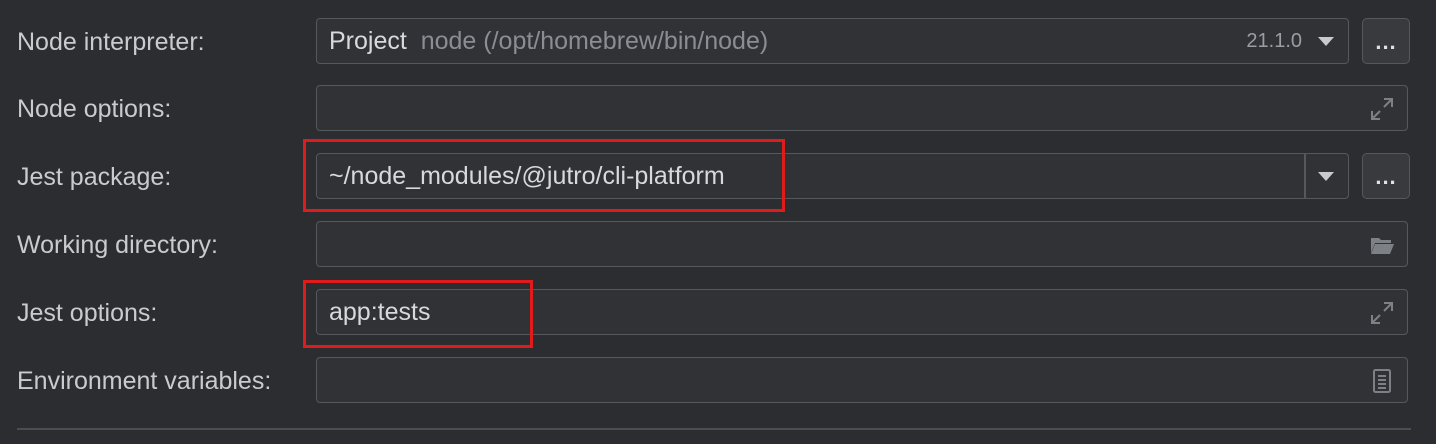  What do you see at coordinates (862, 380) in the screenshot?
I see `environment-variables-input` at bounding box center [862, 380].